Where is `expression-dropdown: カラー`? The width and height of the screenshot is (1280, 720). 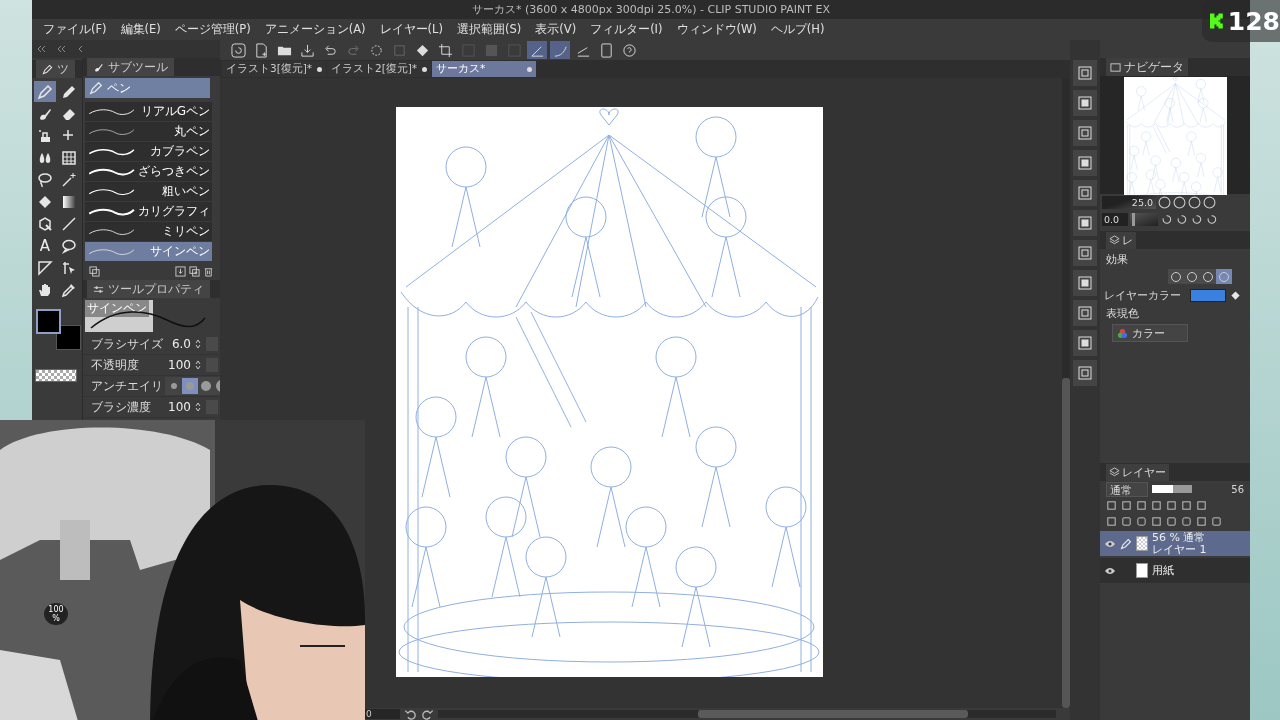 expression-dropdown: カラー is located at coordinates (1150, 333).